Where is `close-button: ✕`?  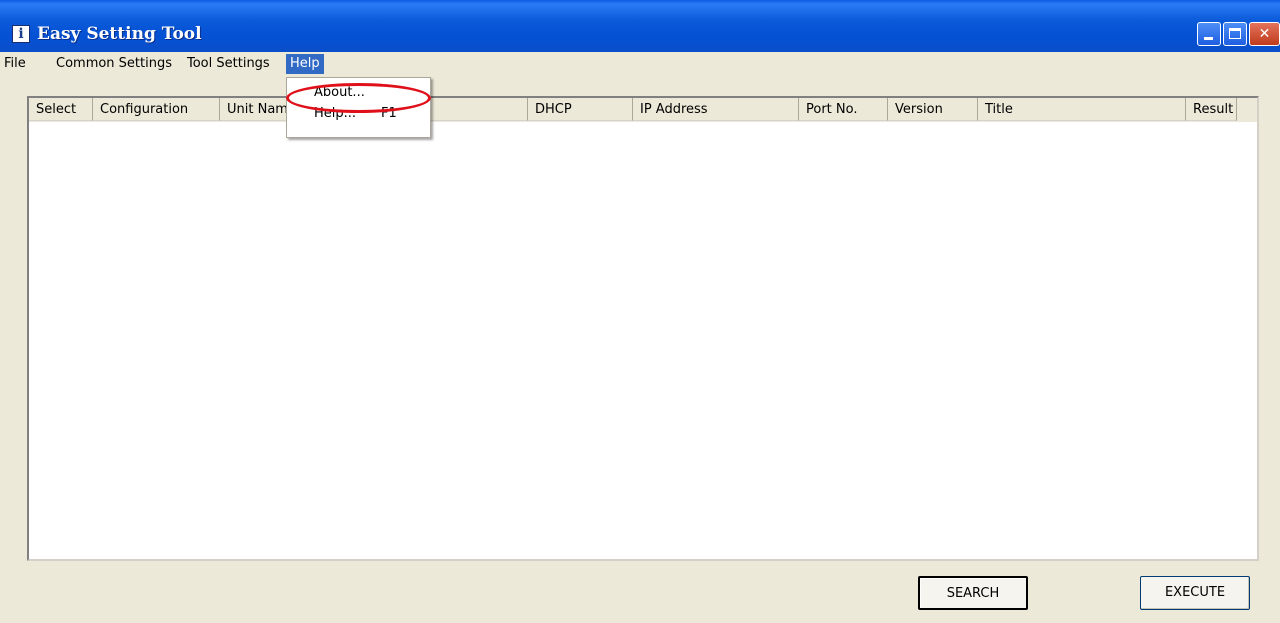
close-button: ✕ is located at coordinates (1264, 34).